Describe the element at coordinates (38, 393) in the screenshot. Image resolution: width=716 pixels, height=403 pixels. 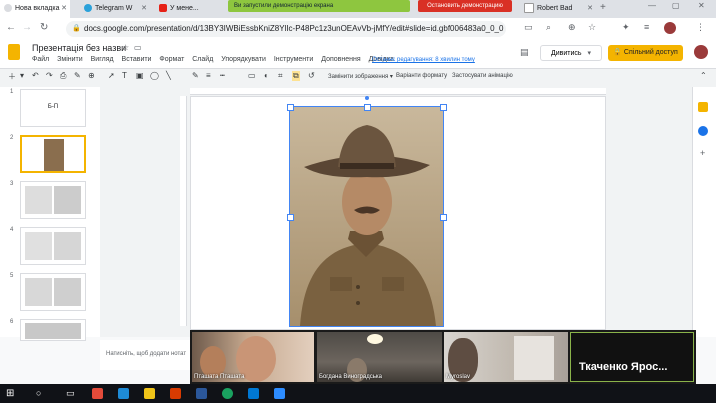
I see `search-icon: ○` at that location.